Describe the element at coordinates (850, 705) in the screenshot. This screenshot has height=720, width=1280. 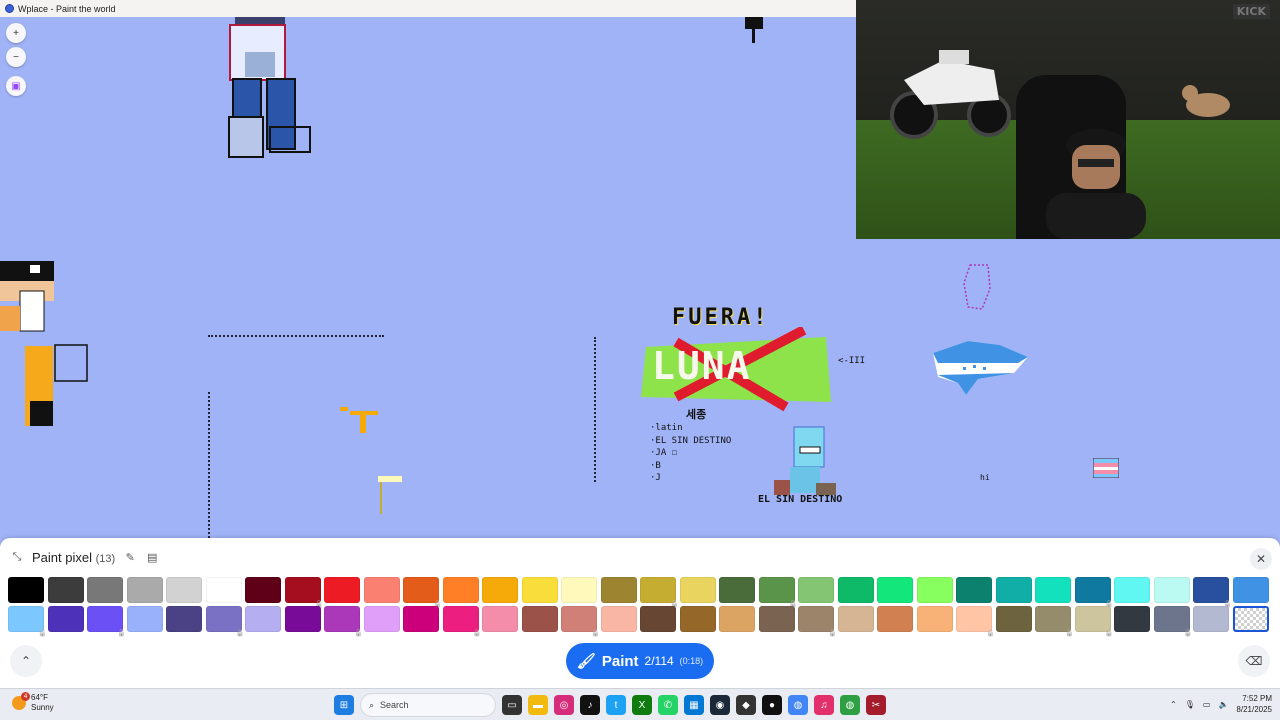
I see `chrome-active-icon: ◍` at that location.